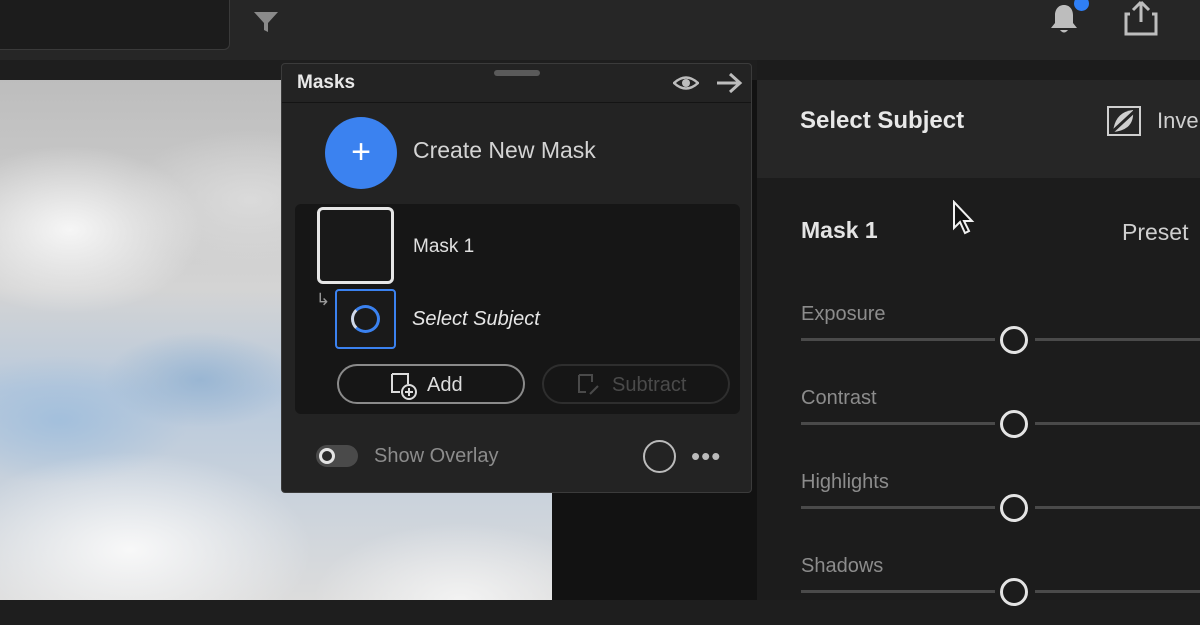 The image size is (1200, 625). Describe the element at coordinates (476, 319) in the screenshot. I see `mask-component-name: Select Subject` at that location.